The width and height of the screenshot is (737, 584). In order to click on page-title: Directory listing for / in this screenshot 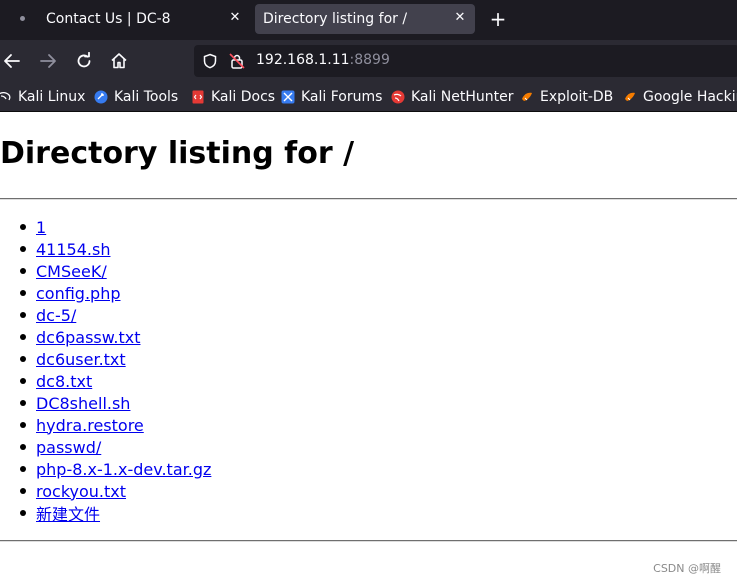, I will do `click(177, 153)`.